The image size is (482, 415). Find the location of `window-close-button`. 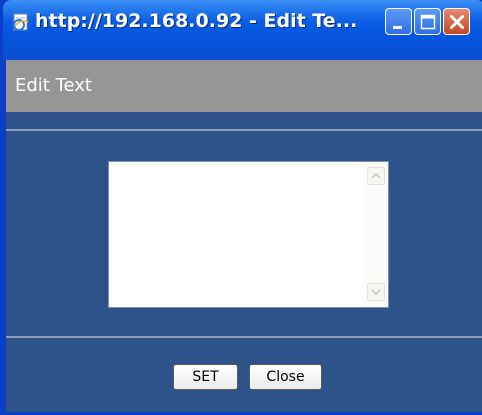

window-close-button is located at coordinates (456, 21).